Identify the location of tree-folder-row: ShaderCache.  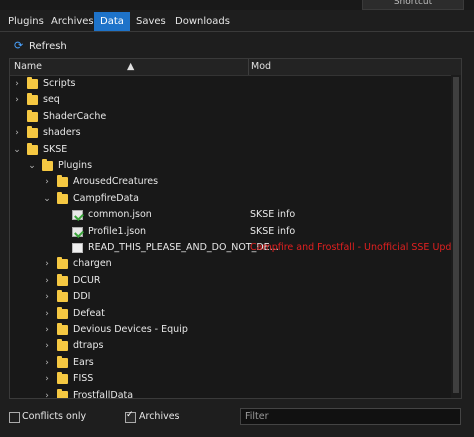
(230, 117).